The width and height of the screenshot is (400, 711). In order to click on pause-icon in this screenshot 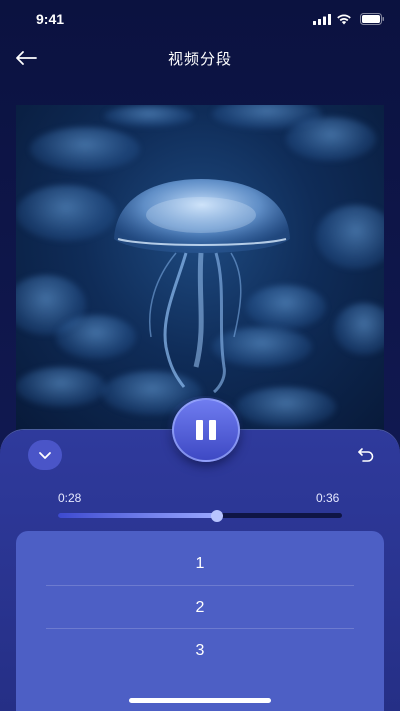, I will do `click(206, 430)`.